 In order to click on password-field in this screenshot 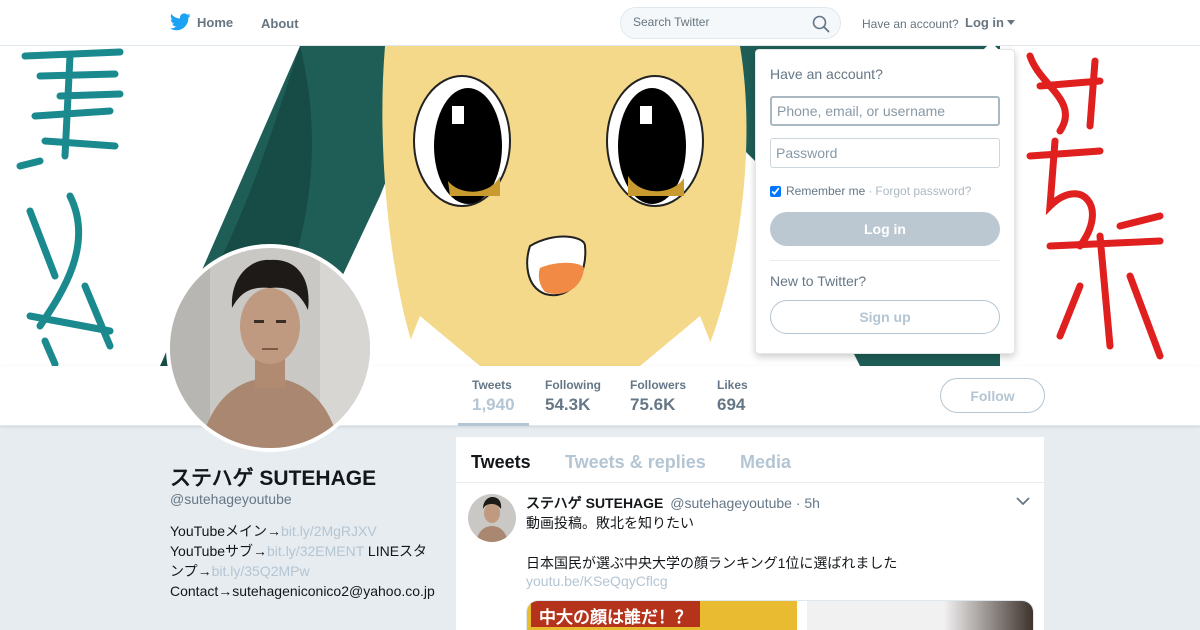, I will do `click(885, 153)`.